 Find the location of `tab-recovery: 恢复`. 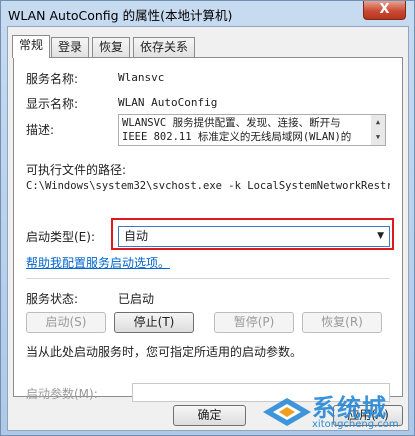

tab-recovery: 恢复 is located at coordinates (111, 47).